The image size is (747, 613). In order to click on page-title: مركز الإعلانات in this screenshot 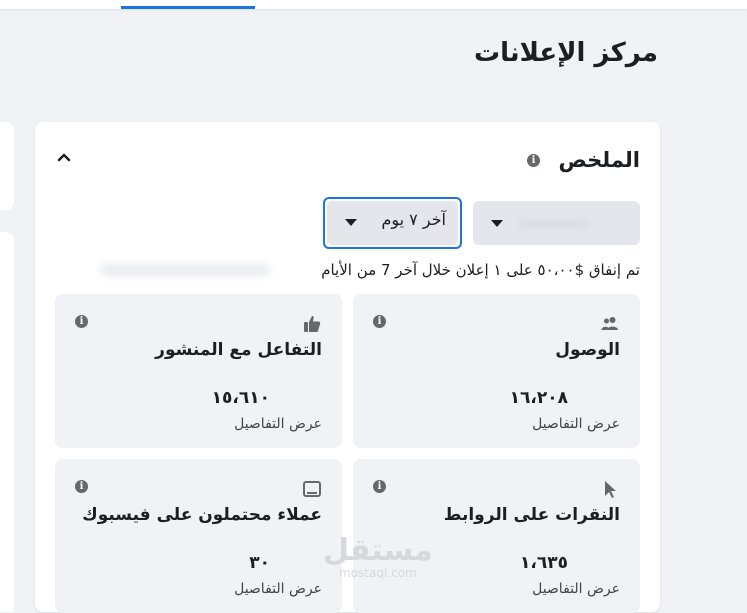, I will do `click(565, 53)`.